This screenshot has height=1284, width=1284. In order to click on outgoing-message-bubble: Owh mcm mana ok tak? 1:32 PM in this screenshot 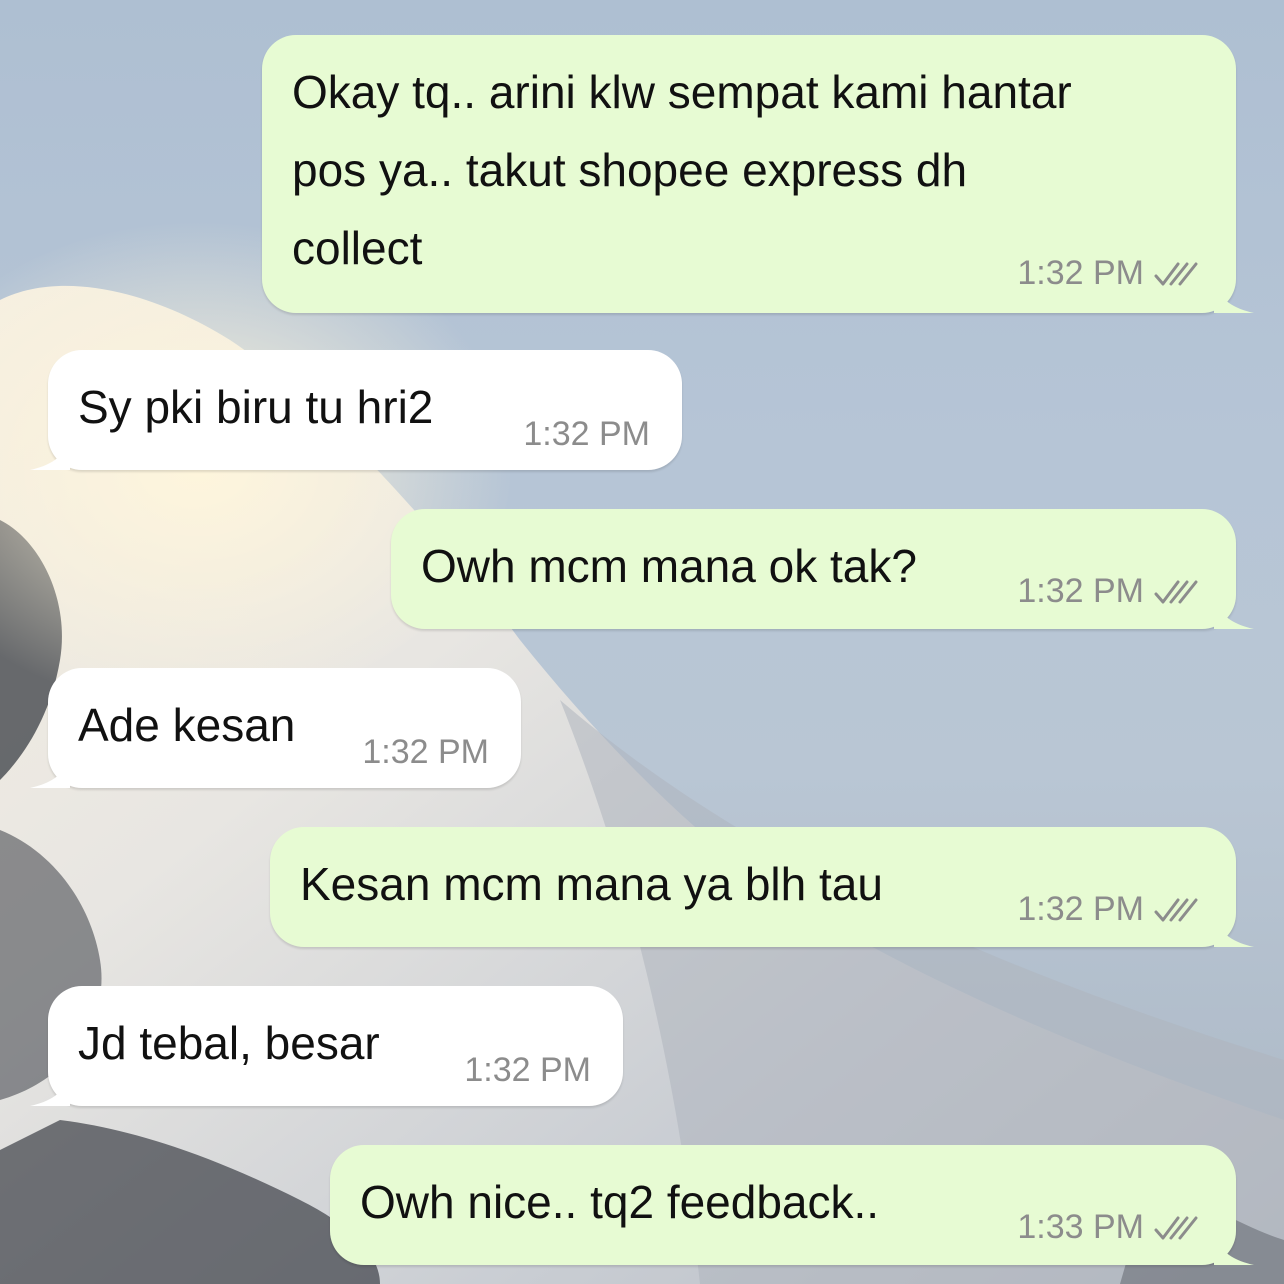, I will do `click(813, 569)`.